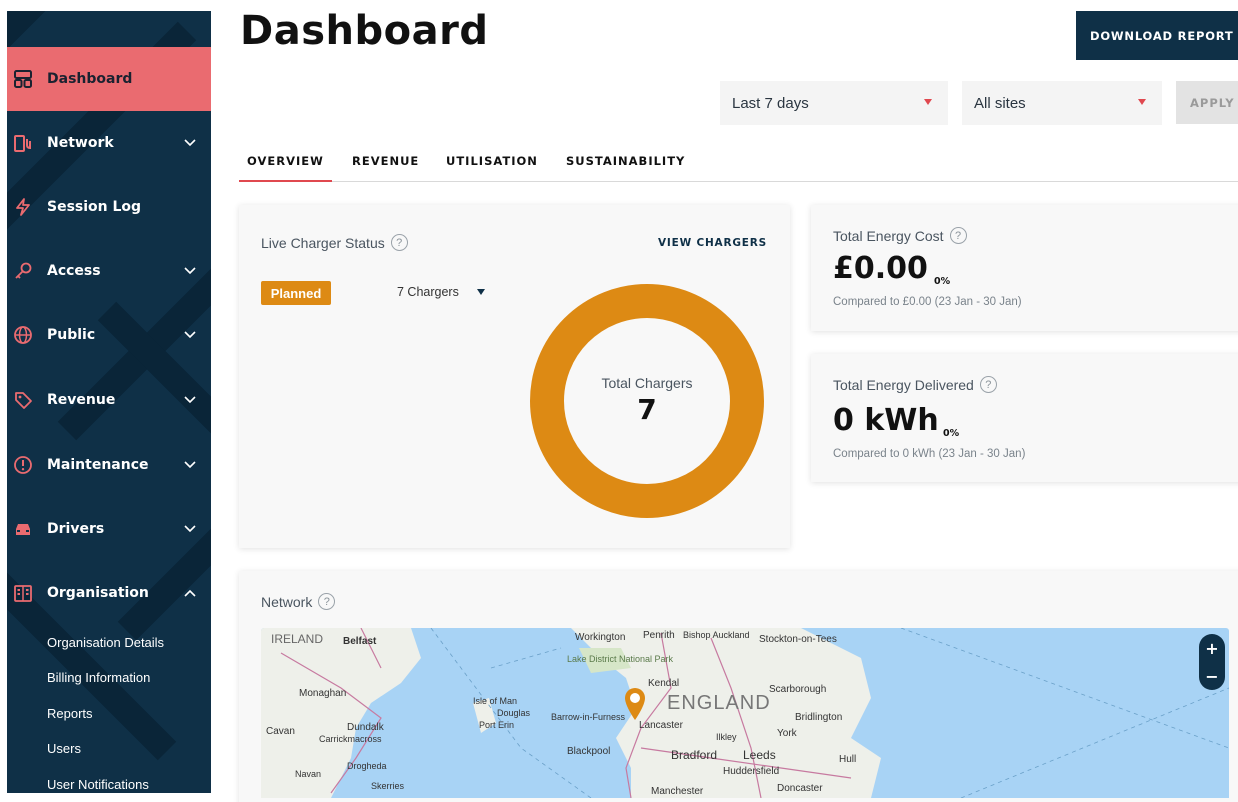 This screenshot has width=1238, height=802. I want to click on sidebar-item-label: Access, so click(74, 271).